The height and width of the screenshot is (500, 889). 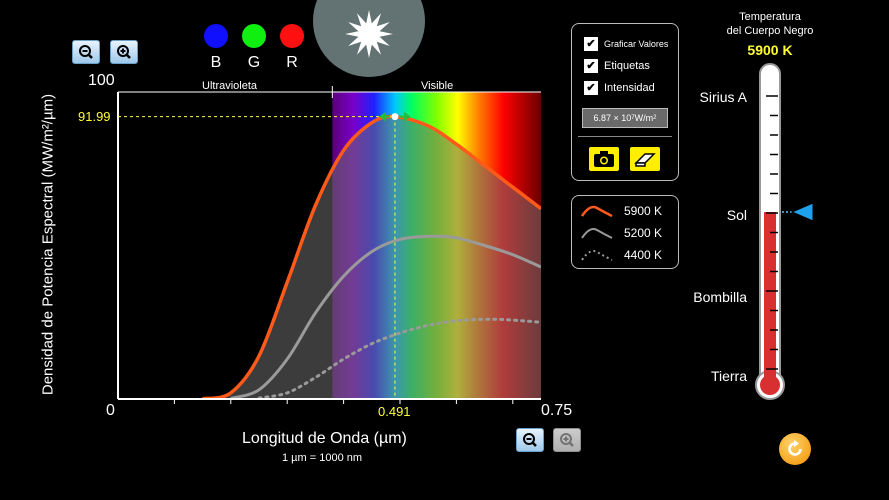 I want to click on intensity-readout: 6.87 × 10 7 W/m 2, so click(x=625, y=118).